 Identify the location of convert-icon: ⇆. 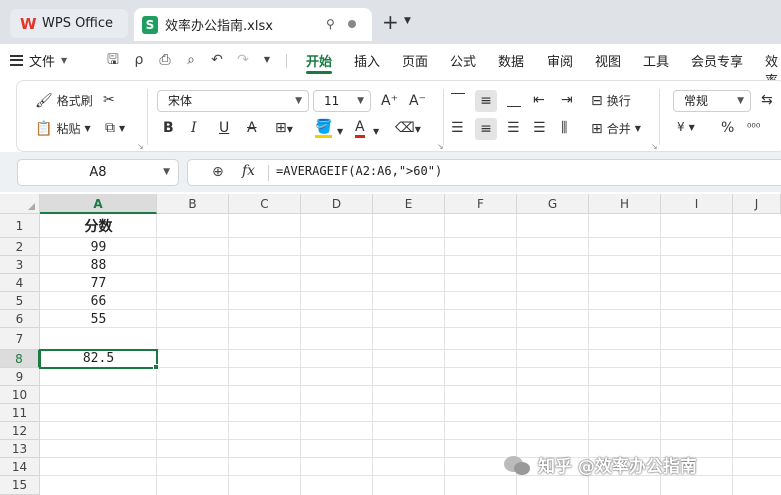
(767, 100).